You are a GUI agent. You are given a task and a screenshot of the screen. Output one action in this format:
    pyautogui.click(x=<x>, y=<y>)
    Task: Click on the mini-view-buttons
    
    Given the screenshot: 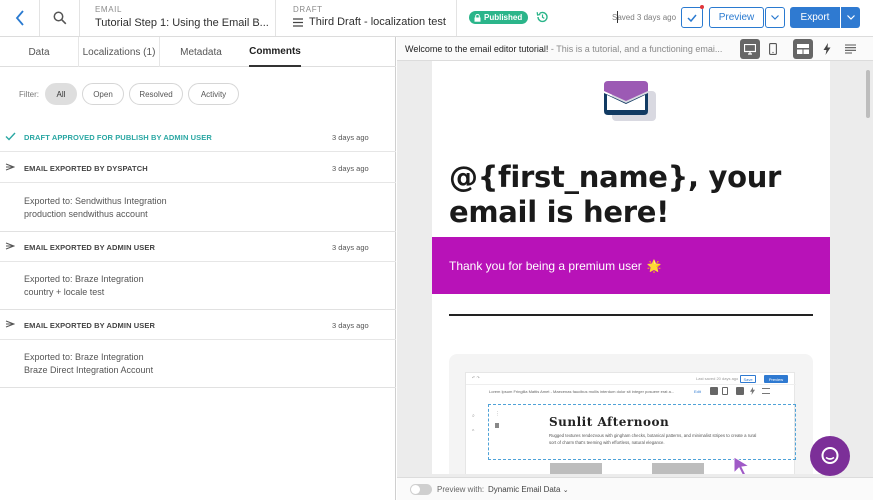 What is the action you would take?
    pyautogui.click(x=753, y=392)
    